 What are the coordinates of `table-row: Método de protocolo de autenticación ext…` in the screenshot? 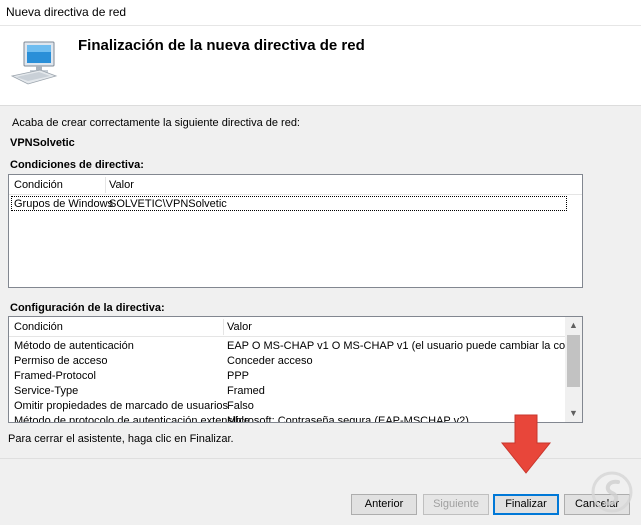 It's located at (286, 418).